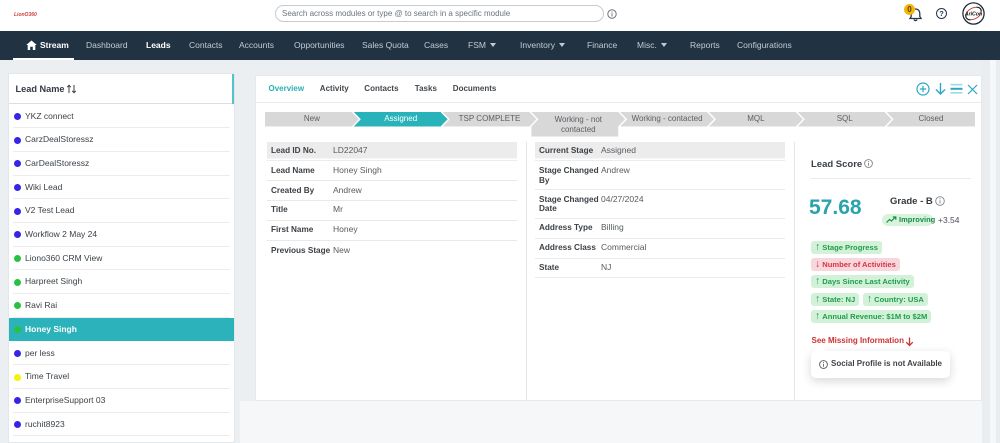 Image resolution: width=1000 pixels, height=443 pixels. What do you see at coordinates (973, 15) in the screenshot?
I see `svg-text: AriCon` at bounding box center [973, 15].